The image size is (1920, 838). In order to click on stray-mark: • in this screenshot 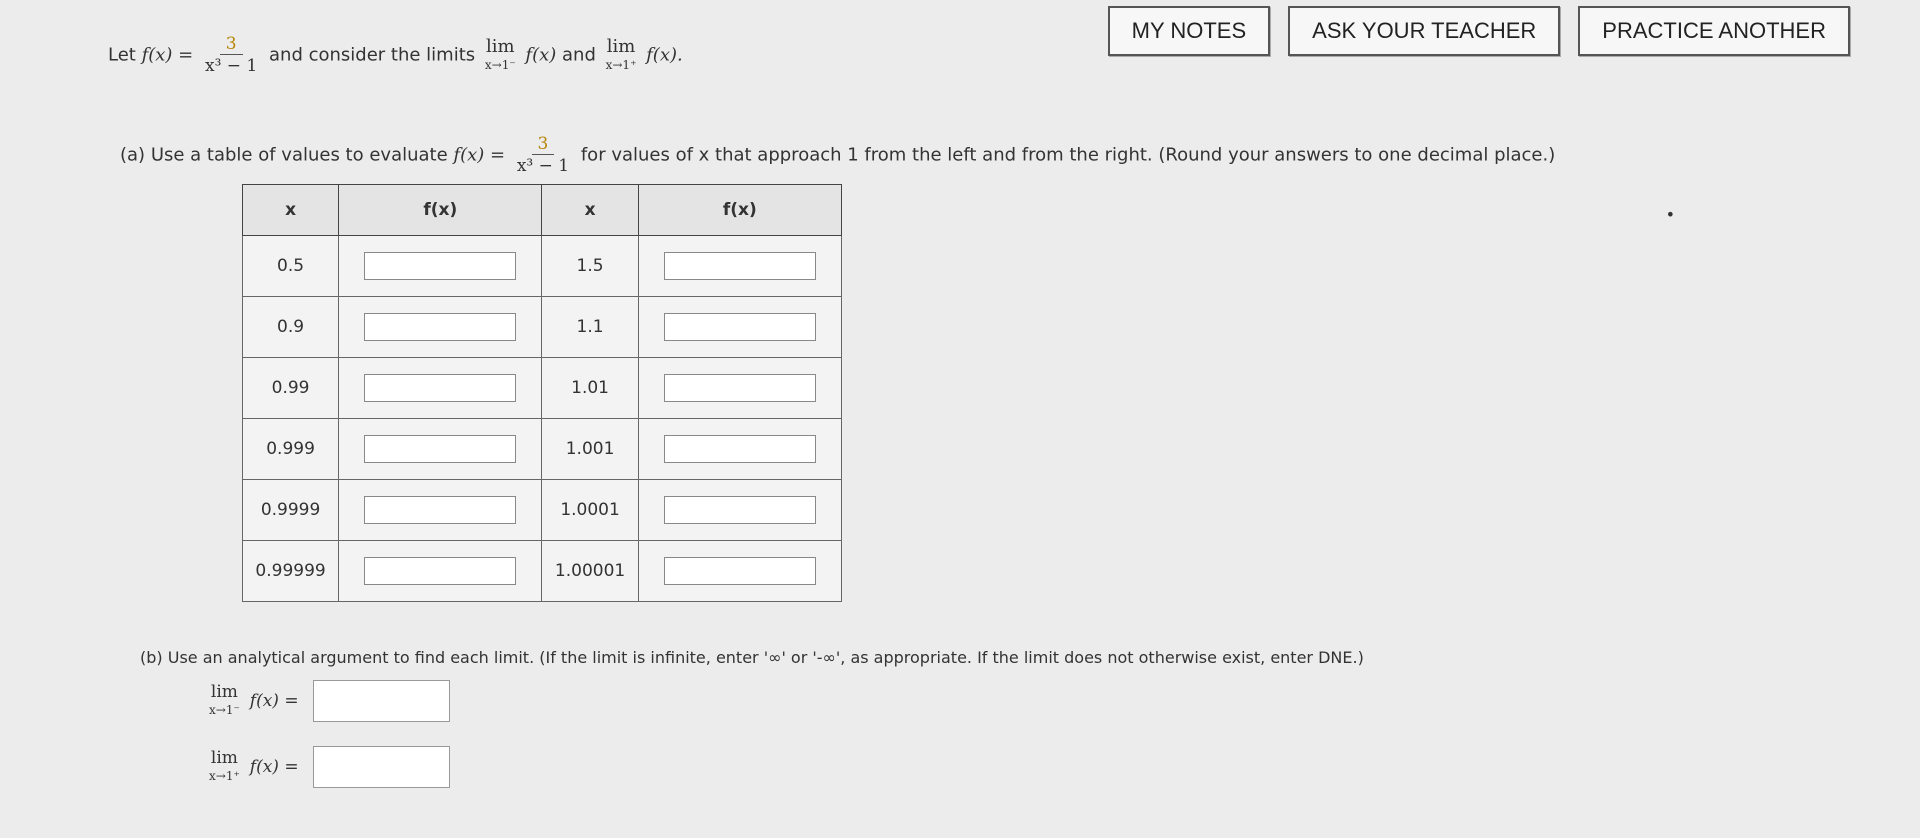, I will do `click(1670, 214)`.